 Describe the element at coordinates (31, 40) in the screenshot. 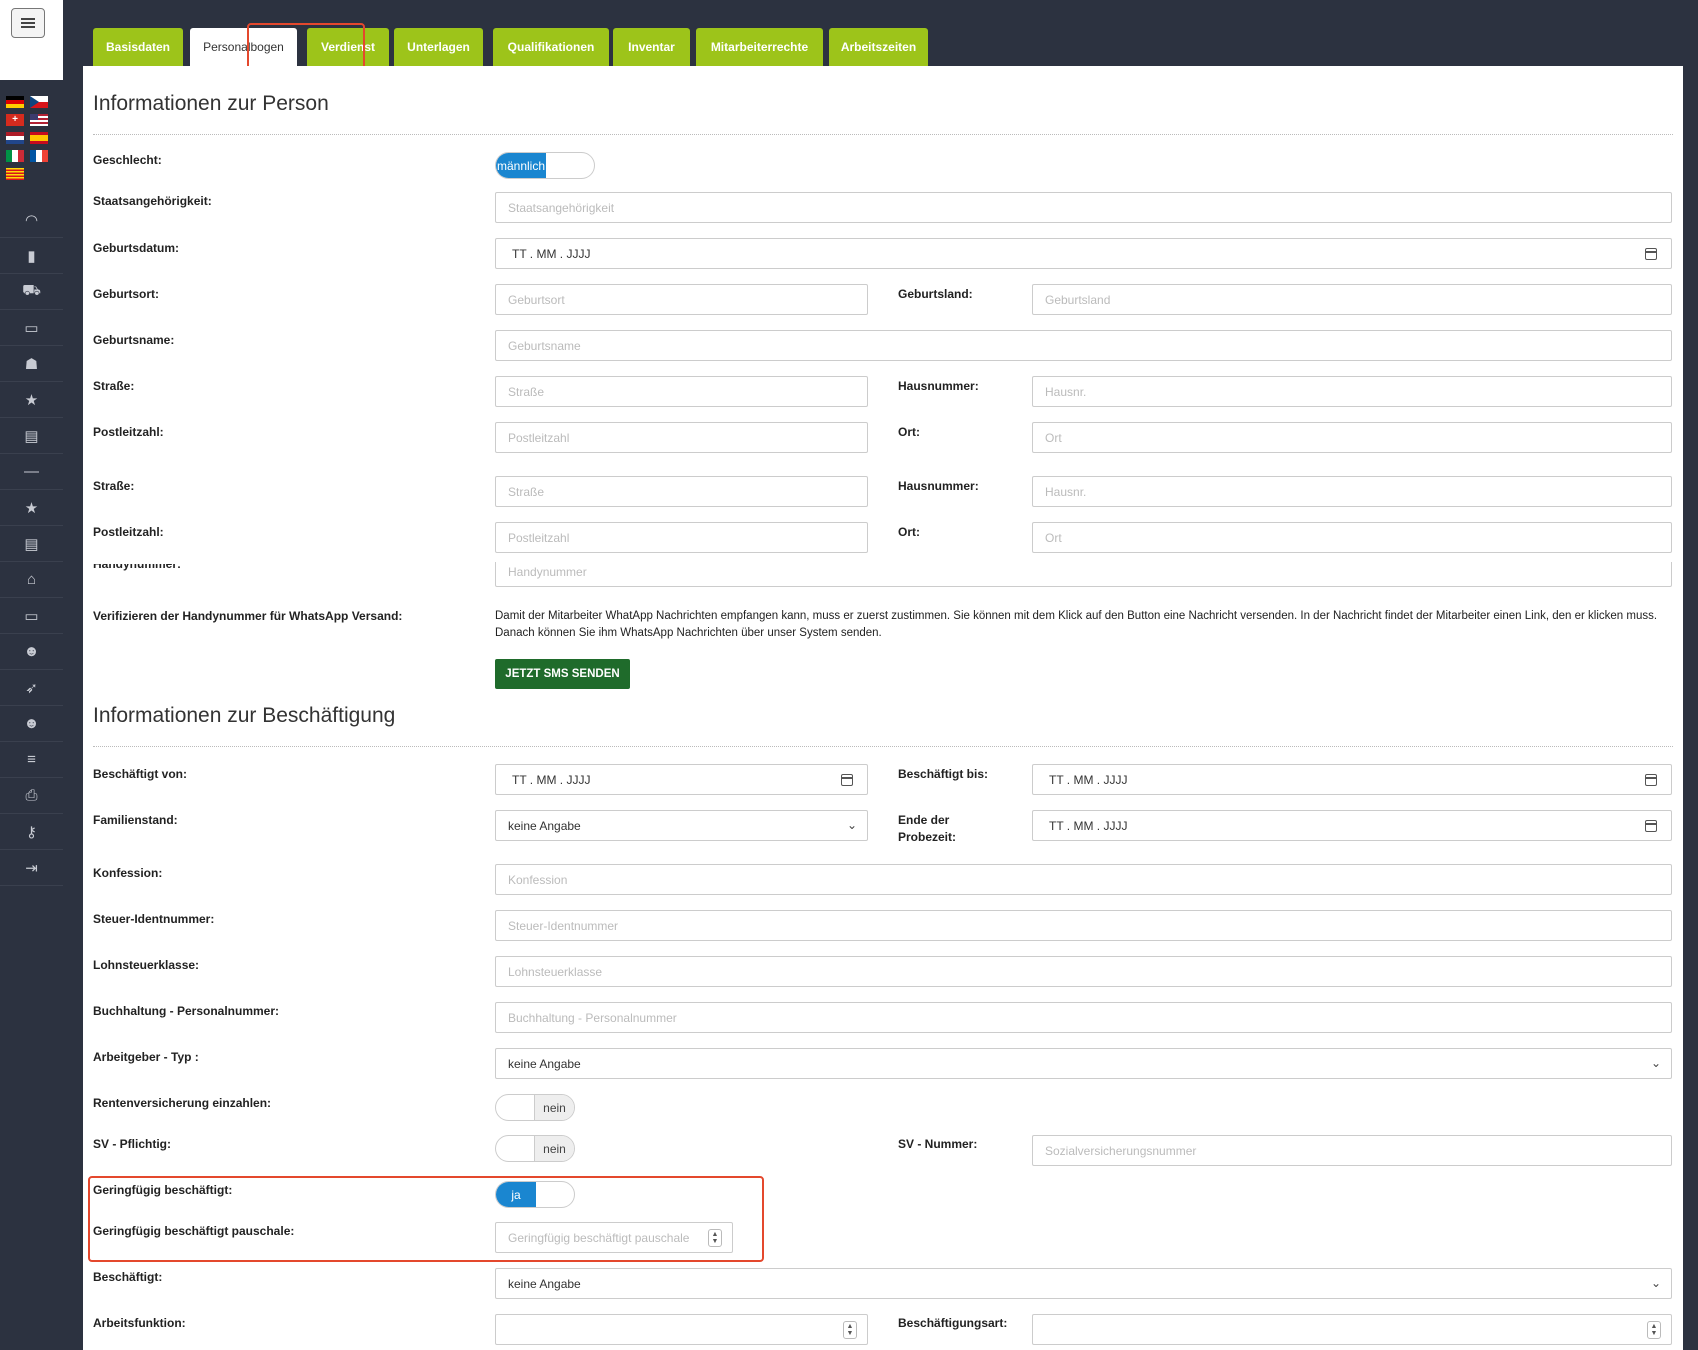

I see `sidebar-header` at that location.